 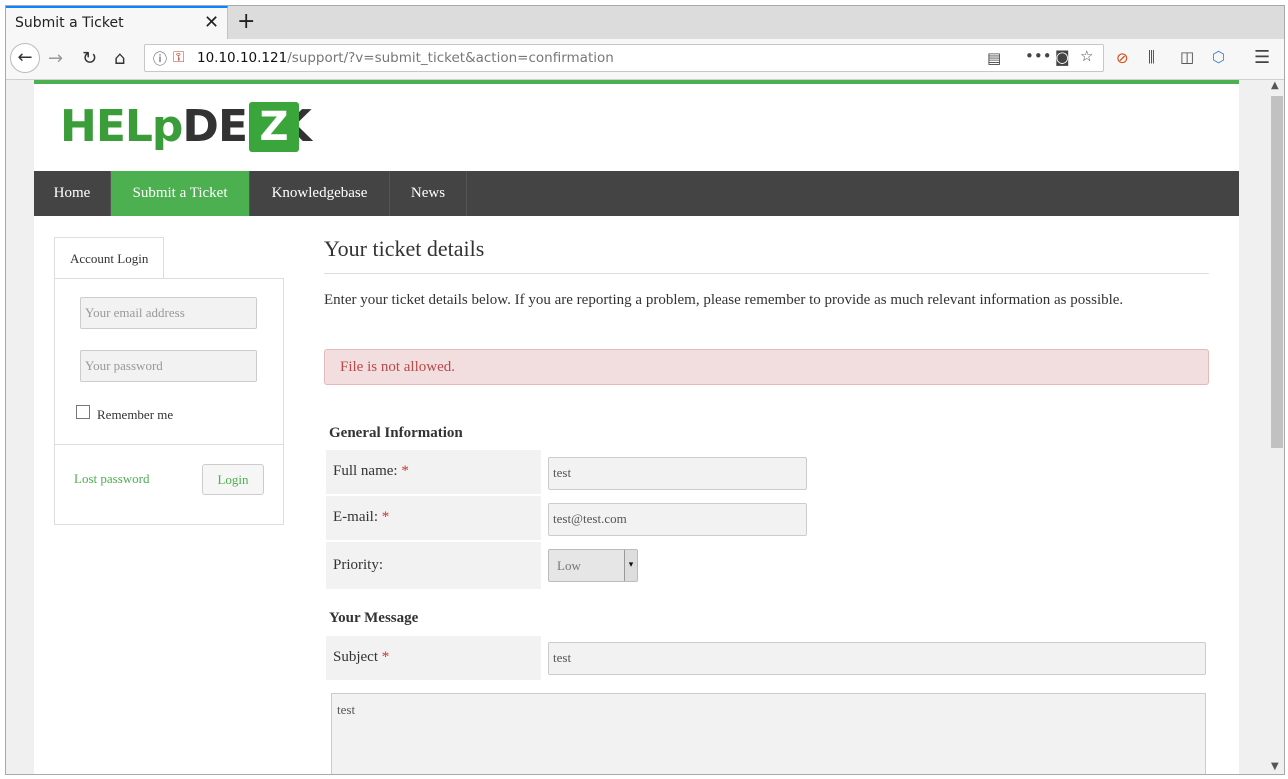 What do you see at coordinates (766, 367) in the screenshot?
I see `error-alert: File is not allowed.` at bounding box center [766, 367].